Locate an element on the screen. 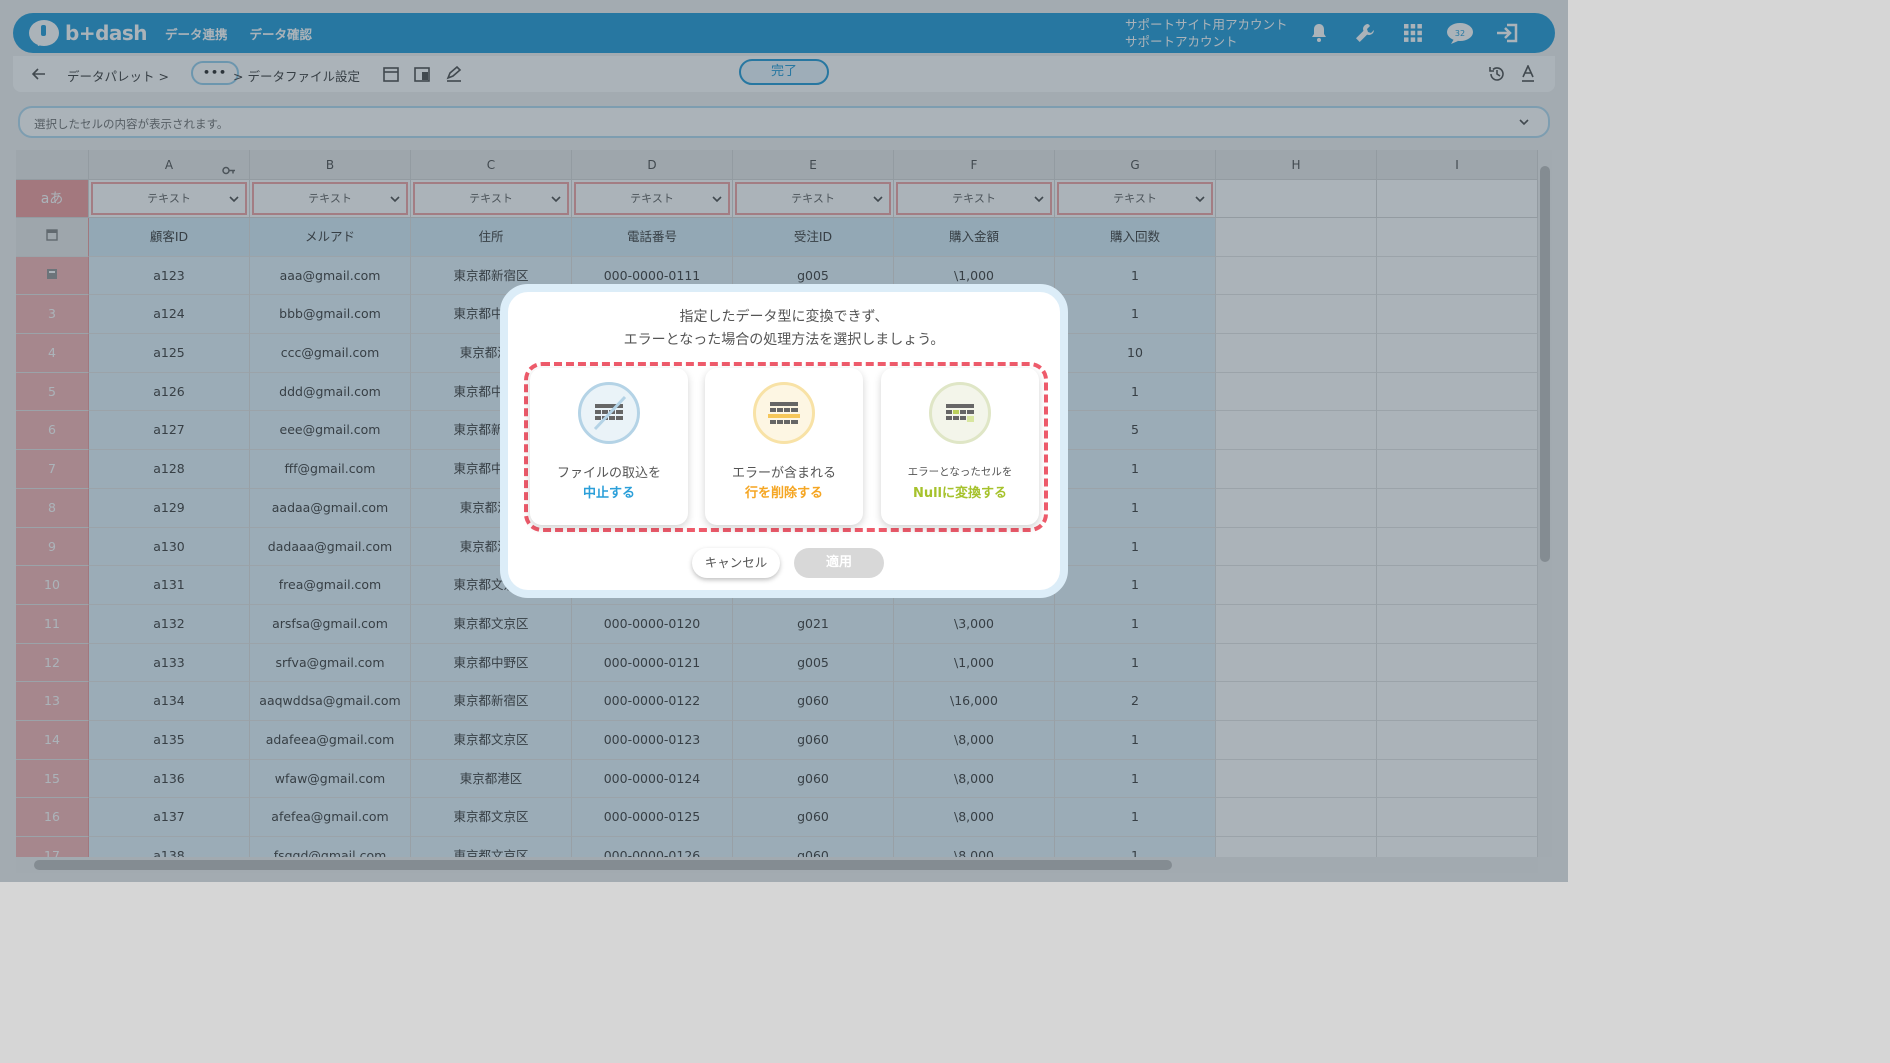 The image size is (1890, 1063). dialog-message: 指定したデータ型に変換できず、 エラーとなった場合の処理方法を選択しましょう。 is located at coordinates (784, 329).